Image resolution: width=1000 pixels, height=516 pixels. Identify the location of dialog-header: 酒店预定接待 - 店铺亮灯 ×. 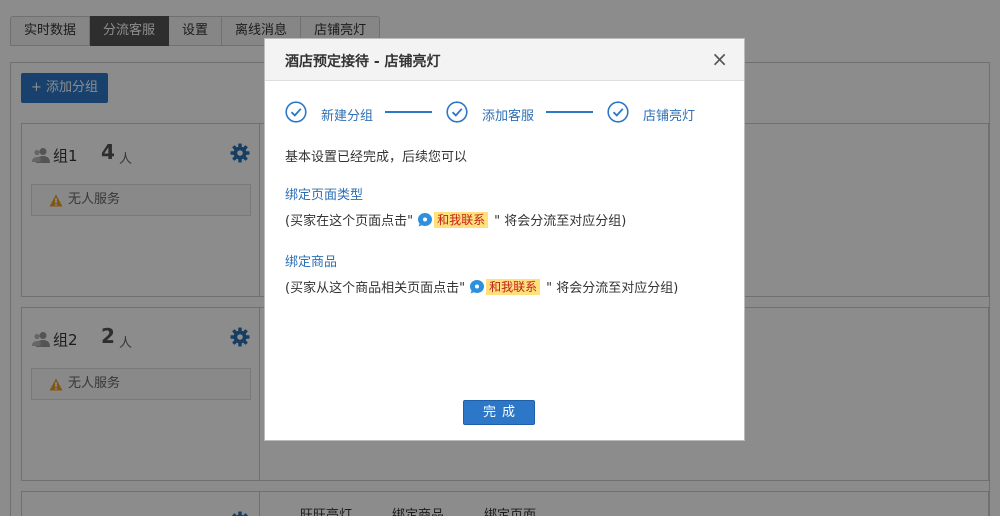
(504, 60).